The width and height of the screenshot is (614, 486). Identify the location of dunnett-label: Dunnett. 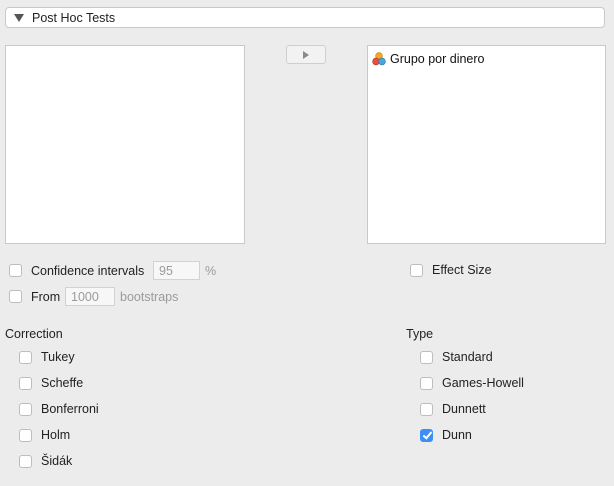
(464, 409).